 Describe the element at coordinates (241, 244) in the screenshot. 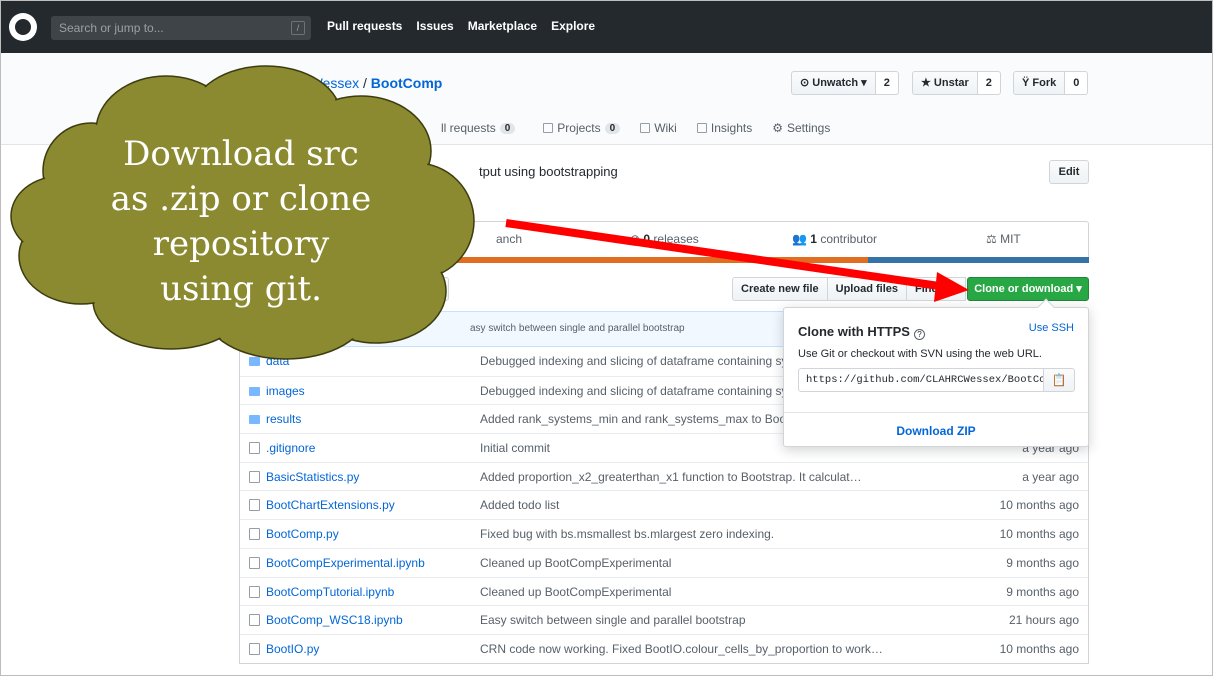

I see `annotation-line-3: repository` at that location.